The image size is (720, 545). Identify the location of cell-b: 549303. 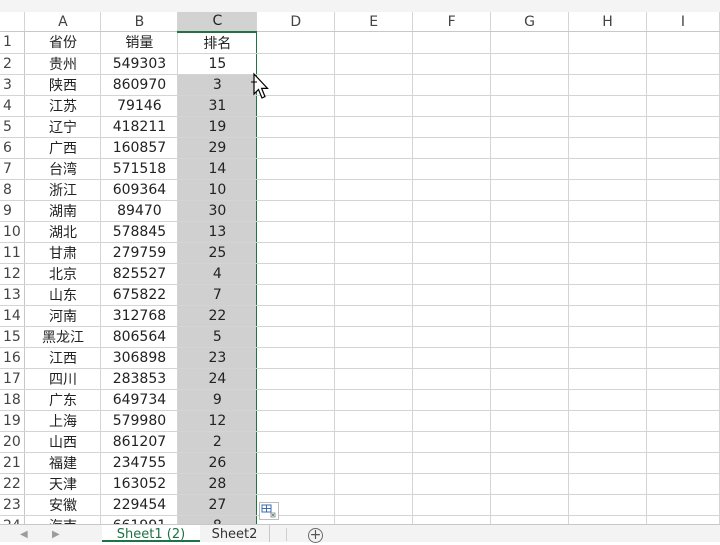
(139, 64).